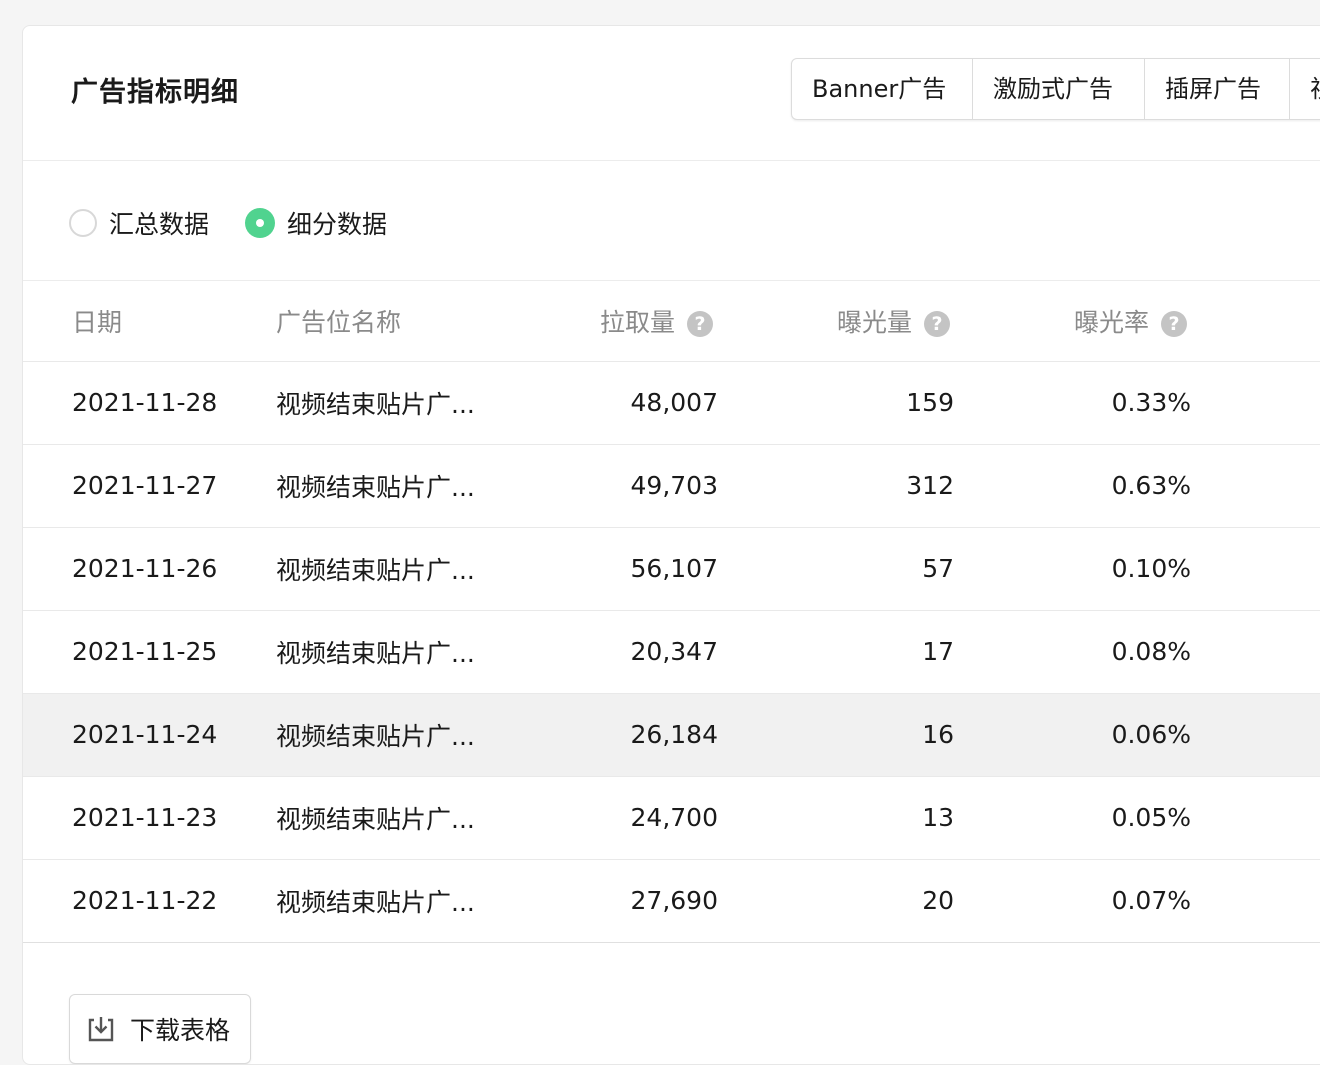 This screenshot has width=1320, height=1065. I want to click on cell-date: 2021-11-24, so click(149, 735).